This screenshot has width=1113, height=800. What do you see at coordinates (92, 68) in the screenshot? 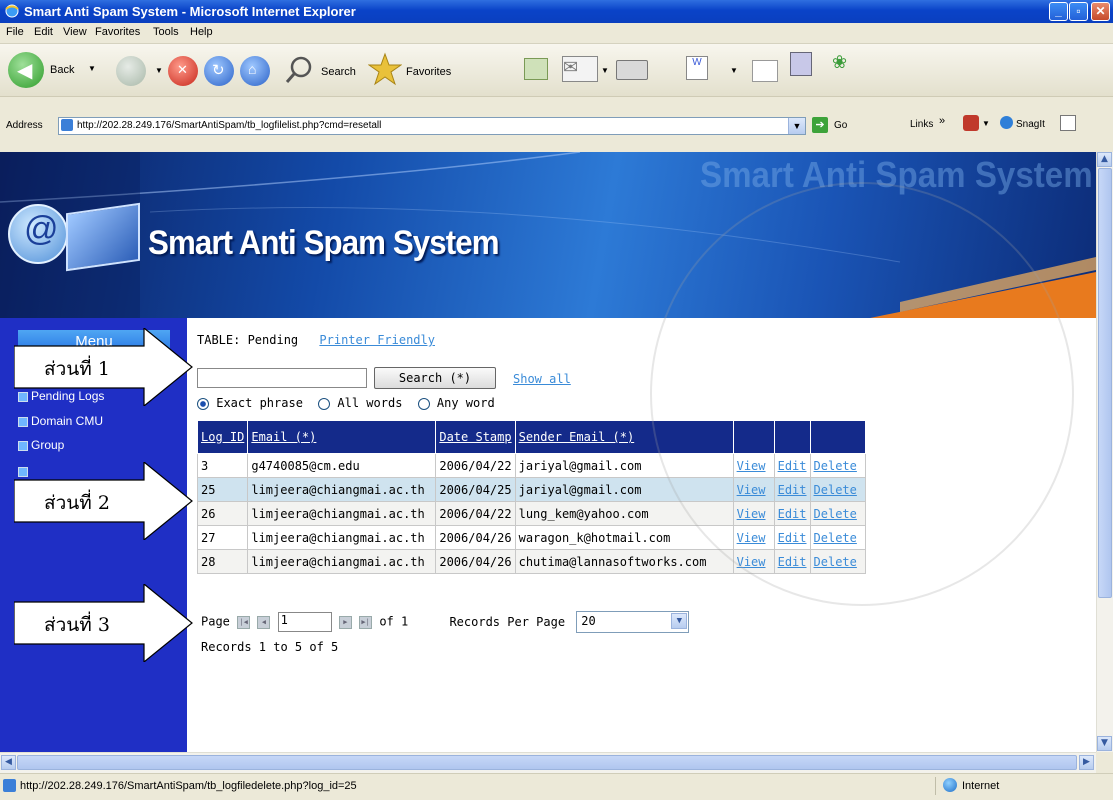
I see `back-dropdown-icon: ▼` at bounding box center [92, 68].